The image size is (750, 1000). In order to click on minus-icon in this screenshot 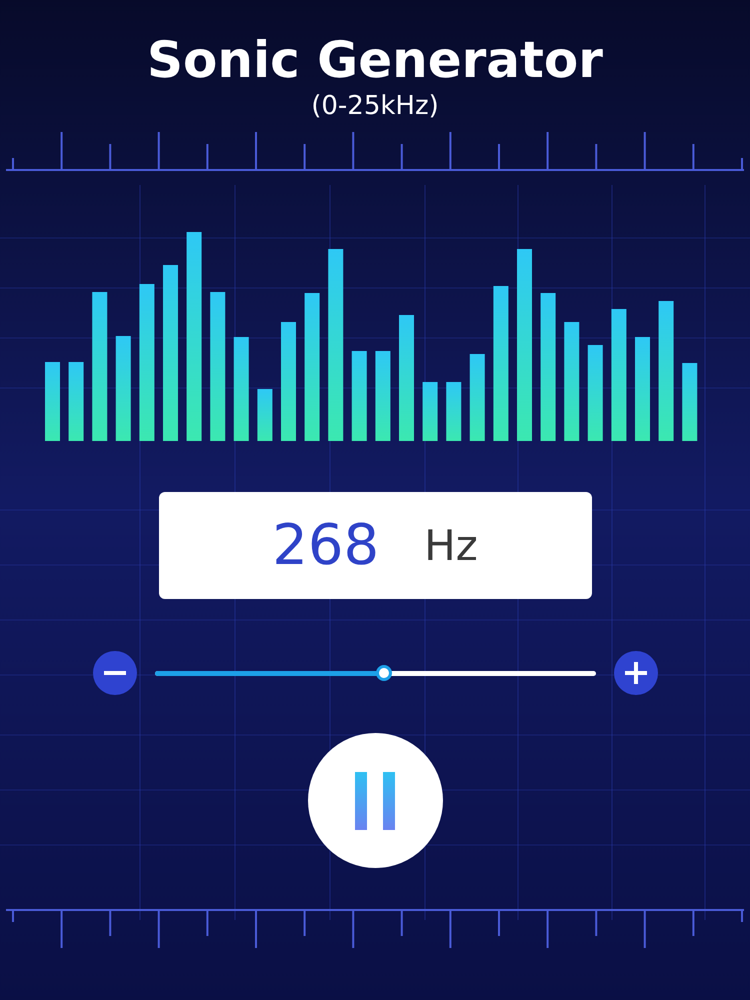, I will do `click(115, 673)`.